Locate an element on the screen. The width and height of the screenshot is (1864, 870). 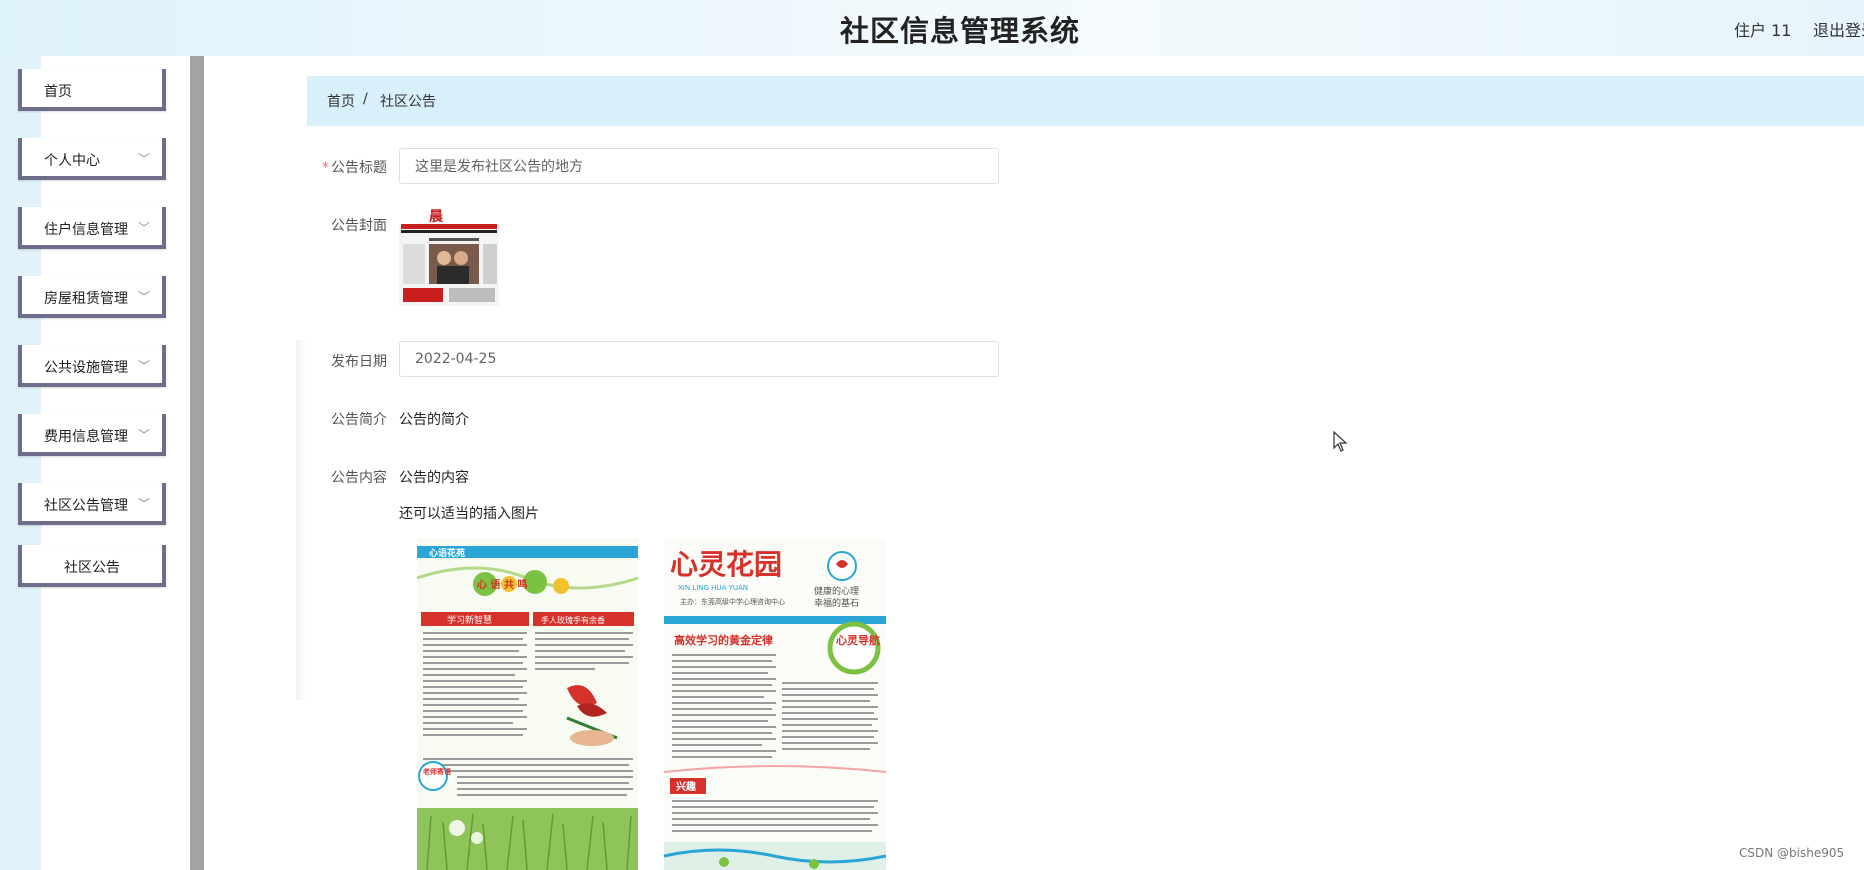
sidebar-item-label: 社区公告管理 is located at coordinates (86, 506).